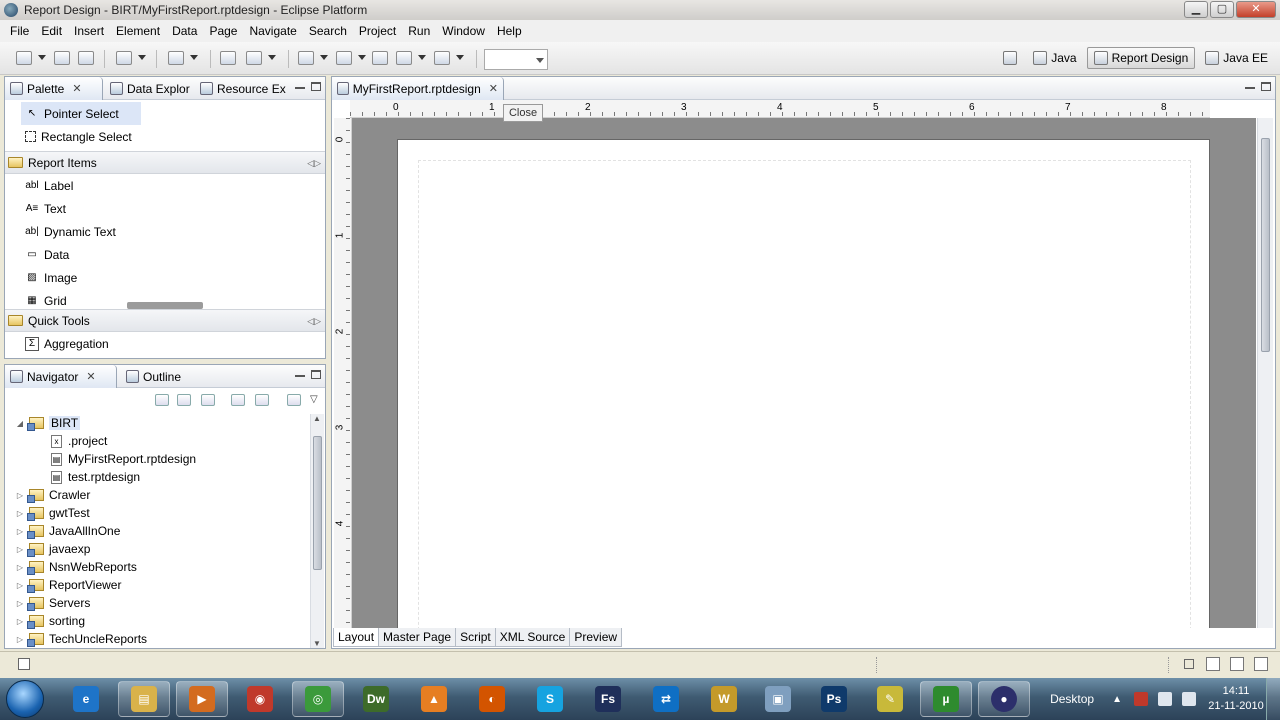 Image resolution: width=1280 pixels, height=720 pixels. I want to click on menu-project: Project, so click(377, 31).